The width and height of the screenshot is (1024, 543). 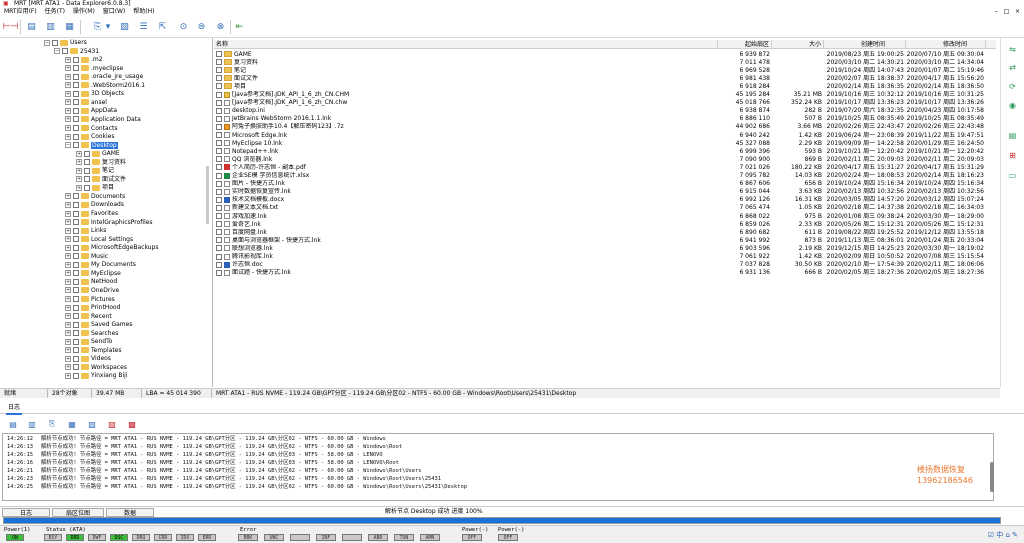 What do you see at coordinates (946, 44) in the screenshot?
I see `column-header-modified: 修改时间` at bounding box center [946, 44].